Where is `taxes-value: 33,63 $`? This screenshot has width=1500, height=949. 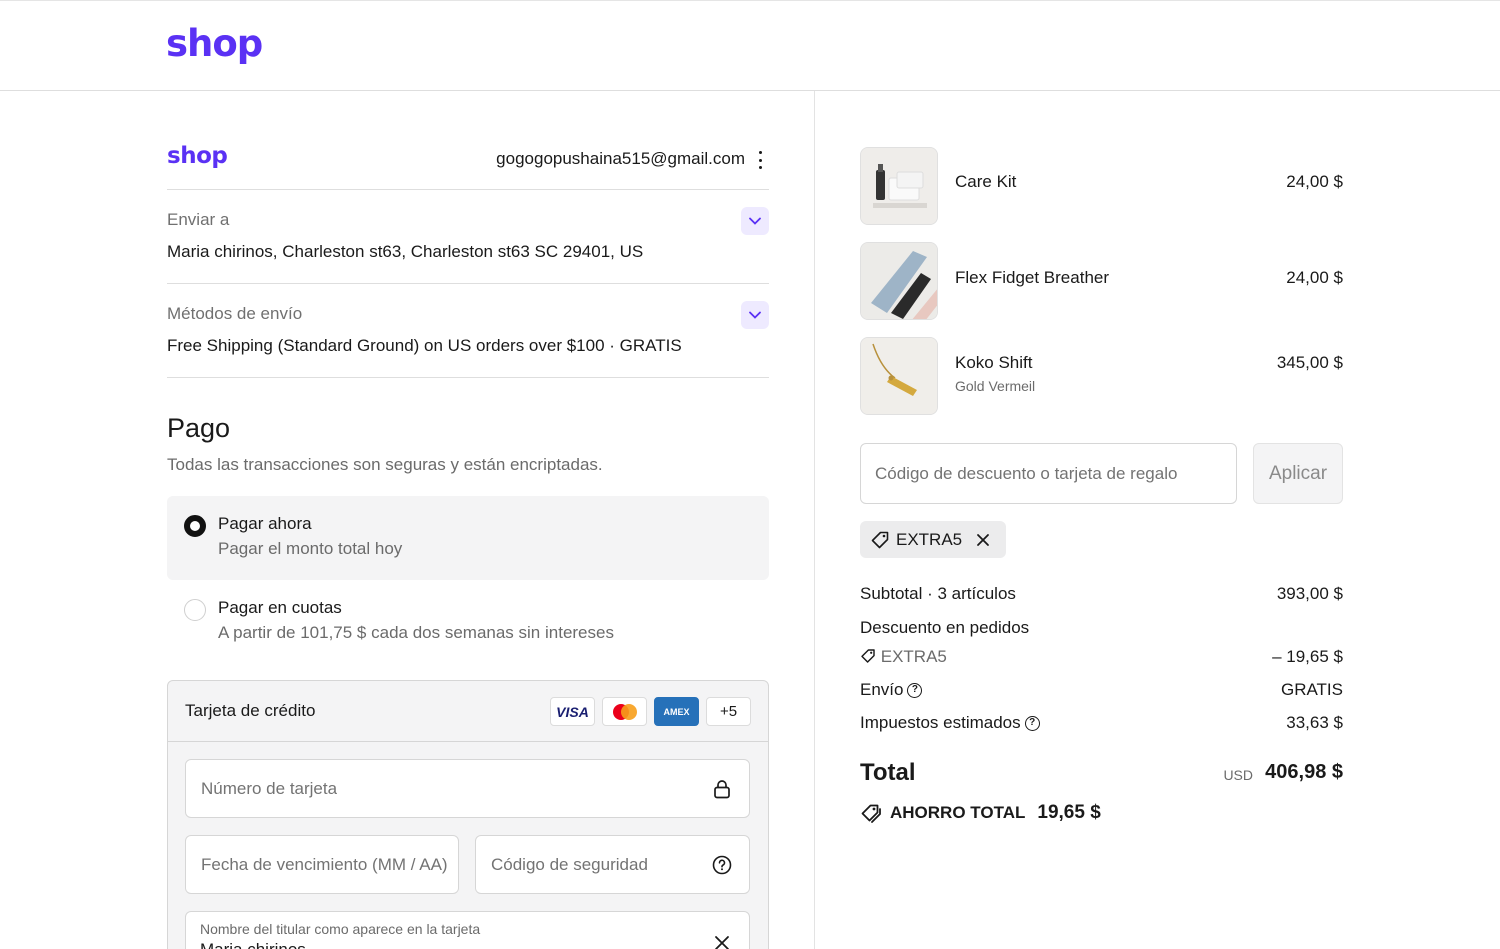
taxes-value: 33,63 $ is located at coordinates (1314, 722).